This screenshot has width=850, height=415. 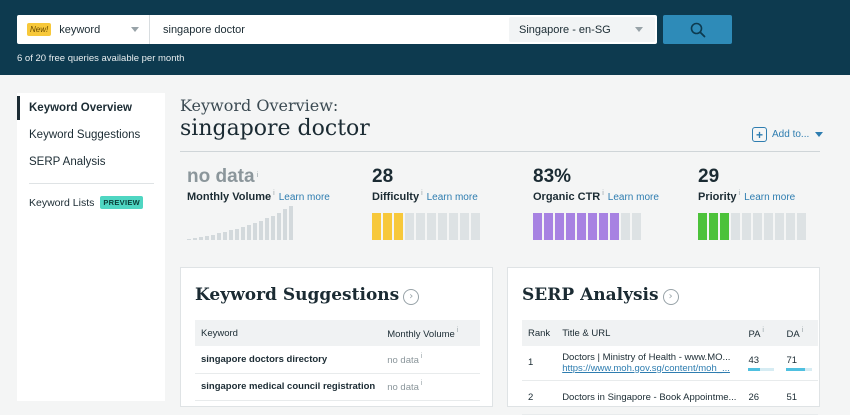 What do you see at coordinates (670, 333) in the screenshot?
I see `table-header-row: Rank Title & URL PA i DA i` at bounding box center [670, 333].